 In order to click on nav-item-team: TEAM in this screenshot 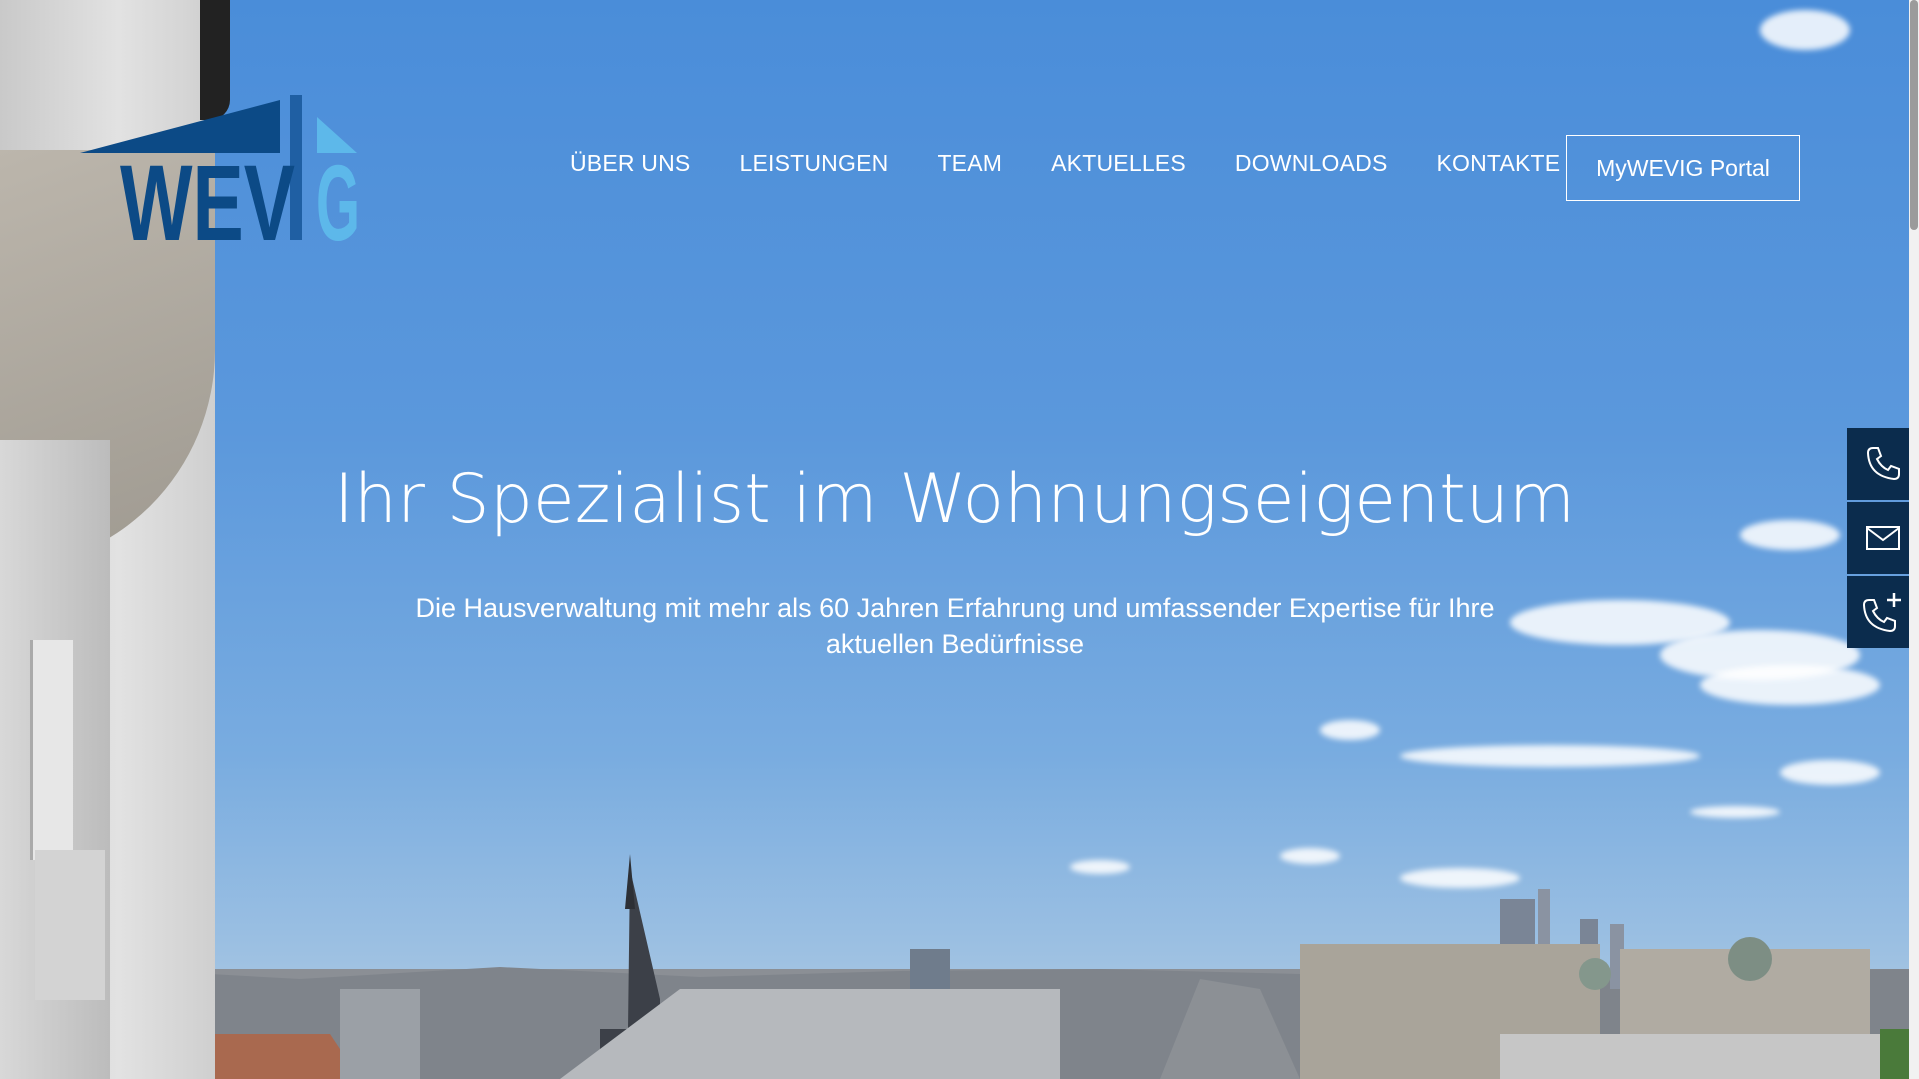, I will do `click(969, 163)`.